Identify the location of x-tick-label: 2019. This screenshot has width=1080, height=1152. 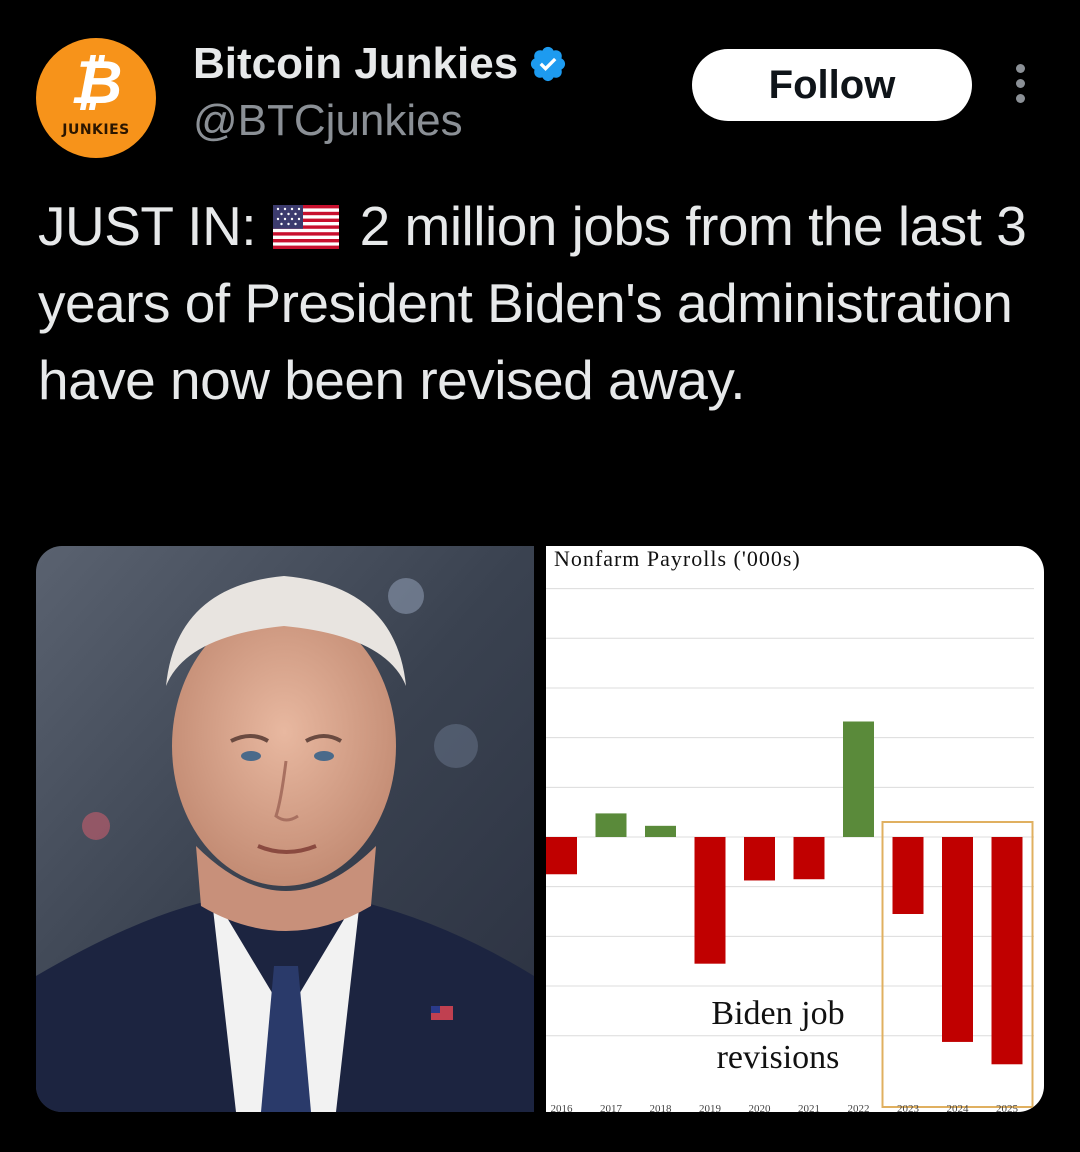
(710, 1107).